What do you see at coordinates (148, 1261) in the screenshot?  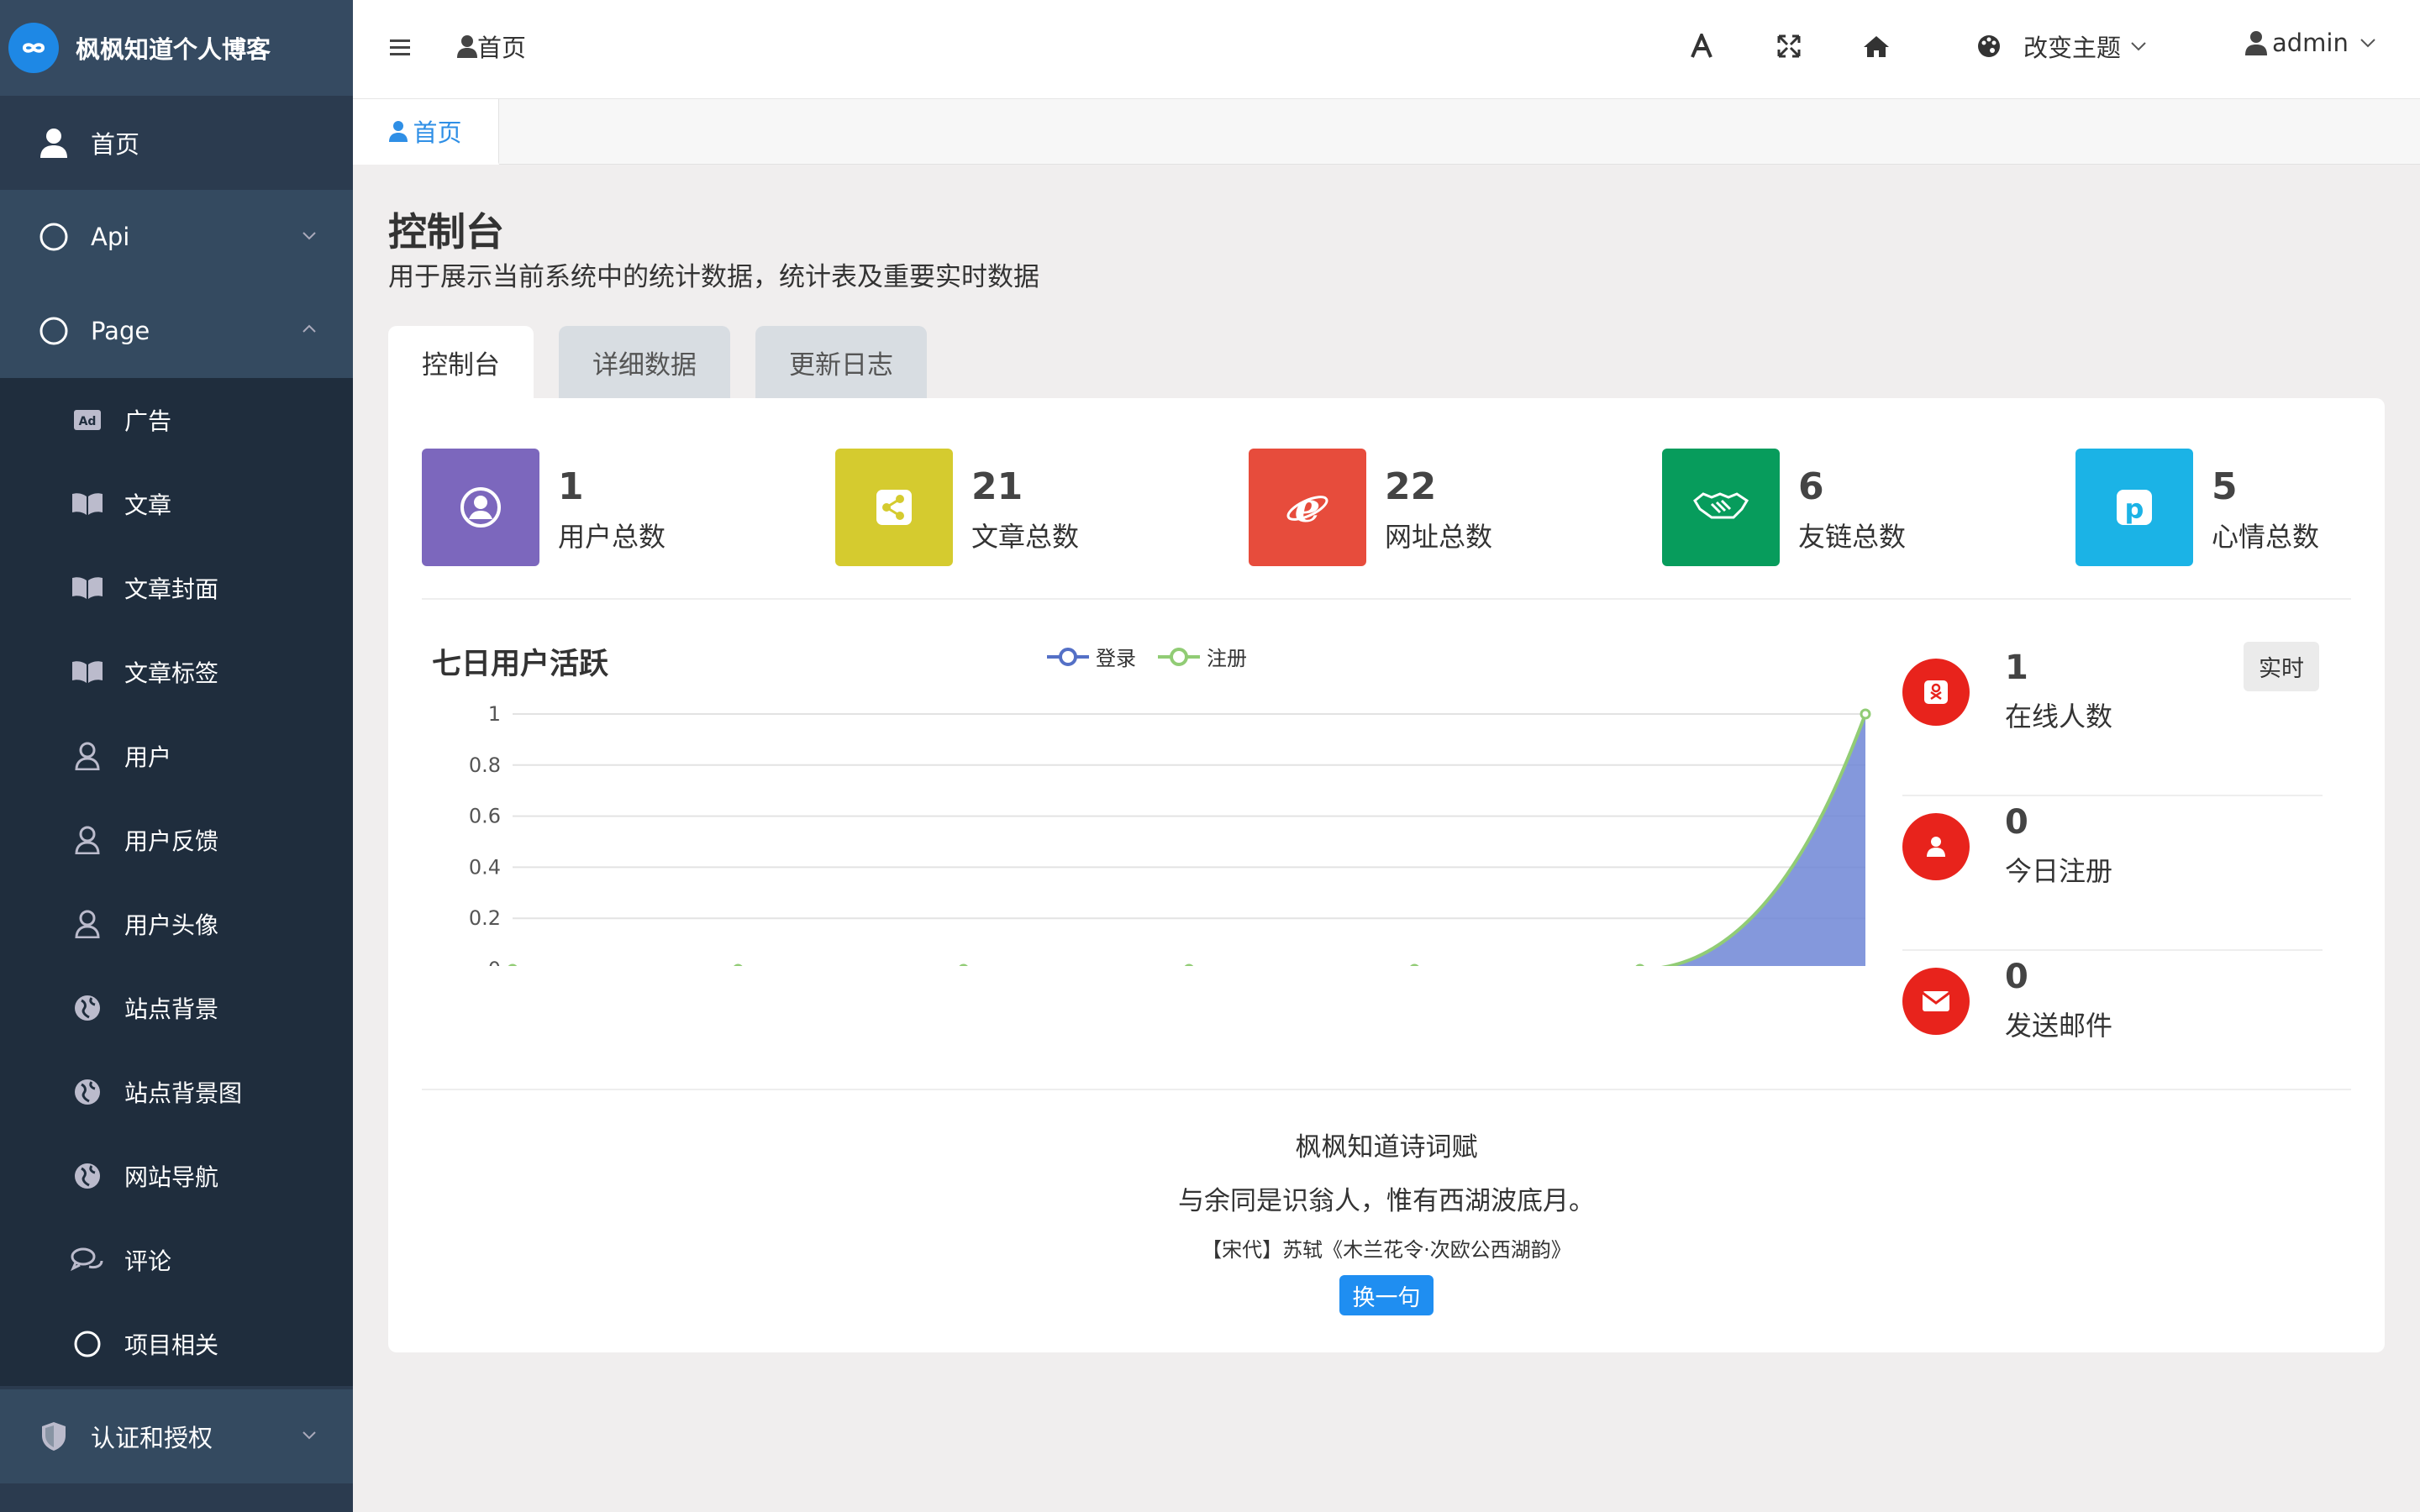 I see `sidebar-item-label: 评论` at bounding box center [148, 1261].